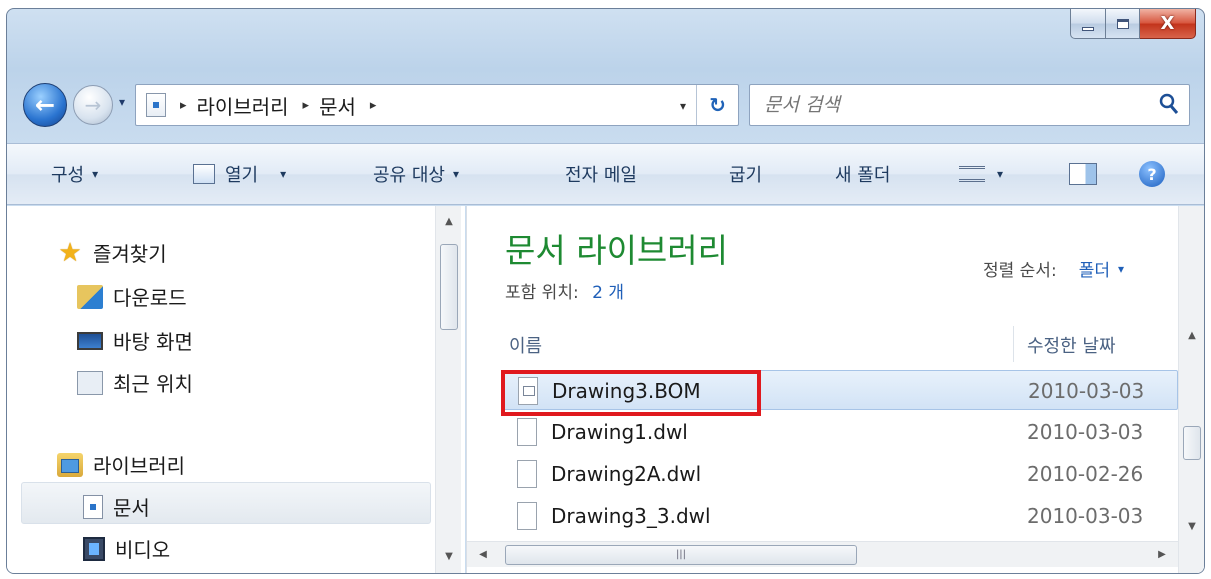 The height and width of the screenshot is (579, 1211). Describe the element at coordinates (981, 174) in the screenshot. I see `change-view-button: ▾` at that location.